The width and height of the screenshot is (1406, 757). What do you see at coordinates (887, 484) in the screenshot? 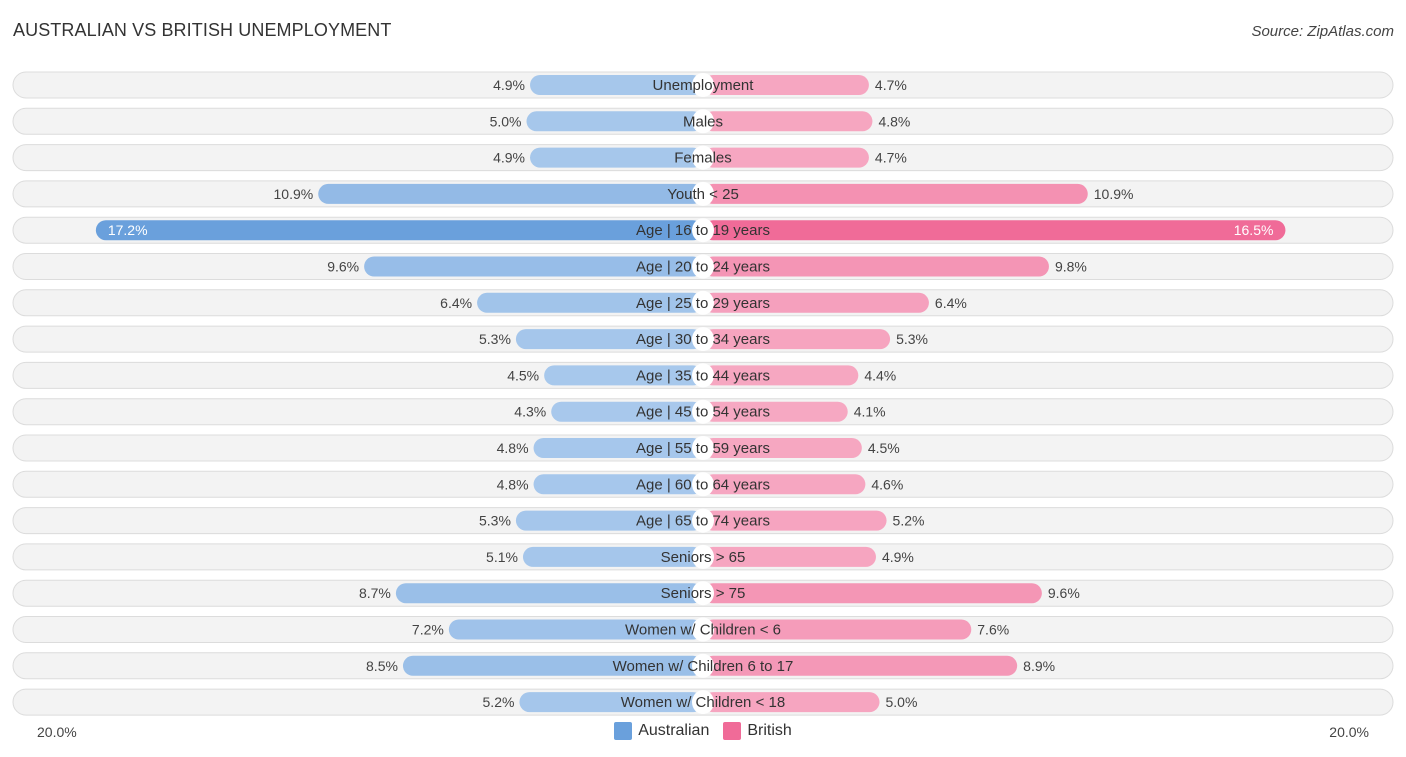
I see `value-label-british: 4.6%` at bounding box center [887, 484].